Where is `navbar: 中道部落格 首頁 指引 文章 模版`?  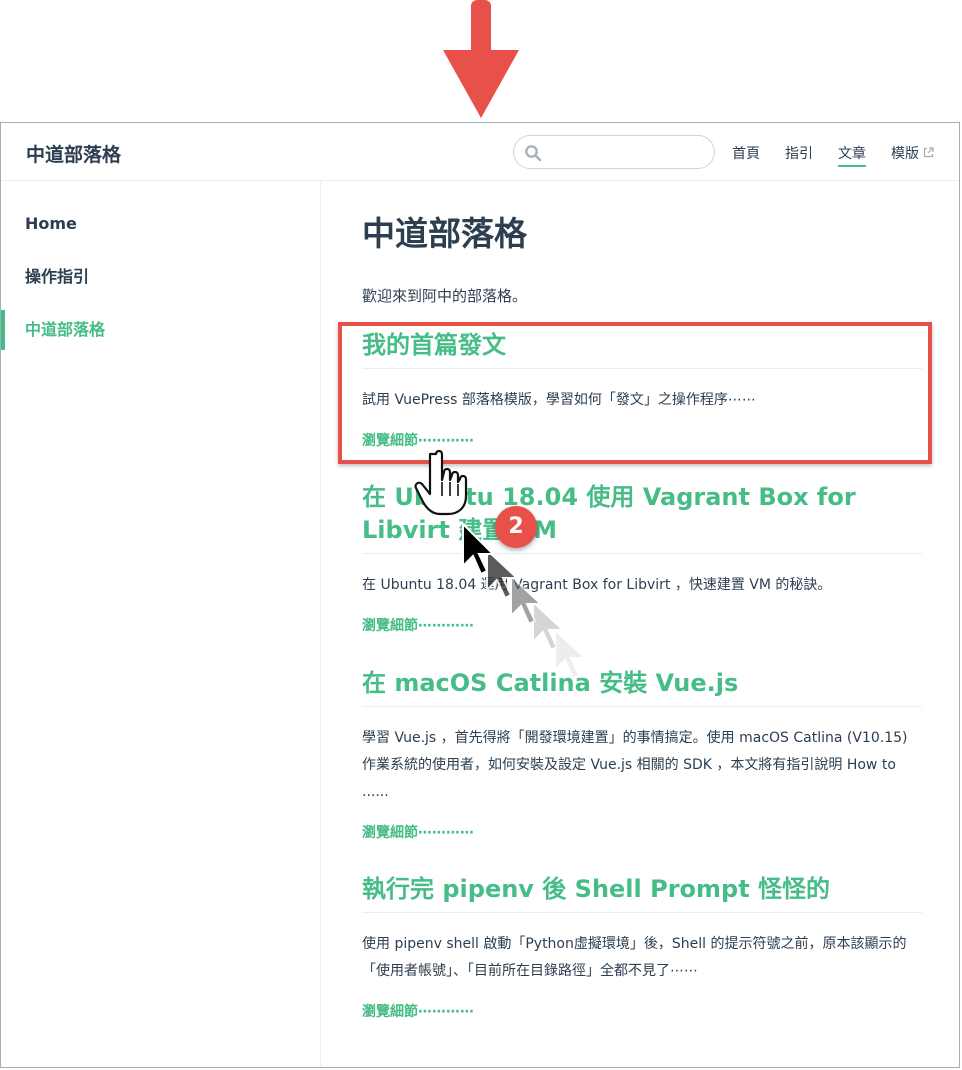
navbar: 中道部落格 首頁 指引 文章 模版 is located at coordinates (480, 152).